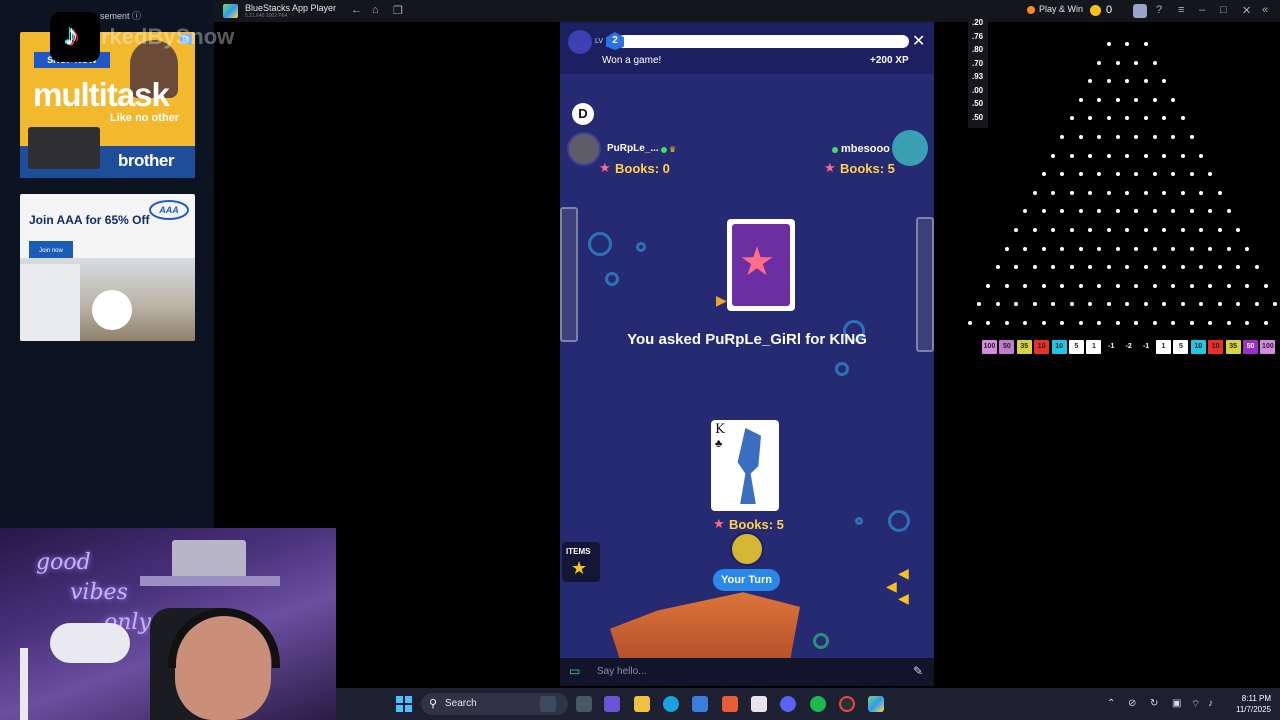  I want to click on player1-avatar, so click(584, 149).